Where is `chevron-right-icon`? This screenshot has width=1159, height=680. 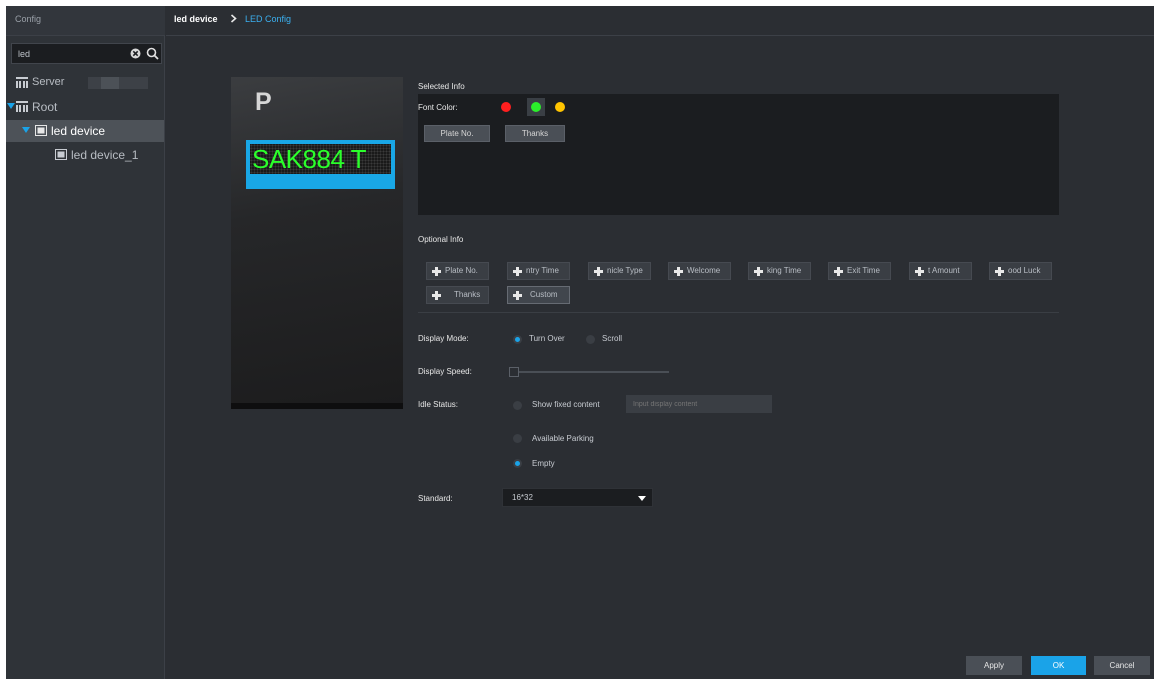 chevron-right-icon is located at coordinates (233, 18).